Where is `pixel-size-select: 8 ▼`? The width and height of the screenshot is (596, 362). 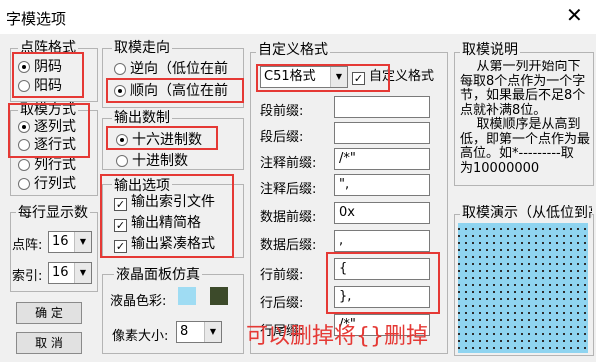
pixel-size-select: 8 ▼ is located at coordinates (199, 332).